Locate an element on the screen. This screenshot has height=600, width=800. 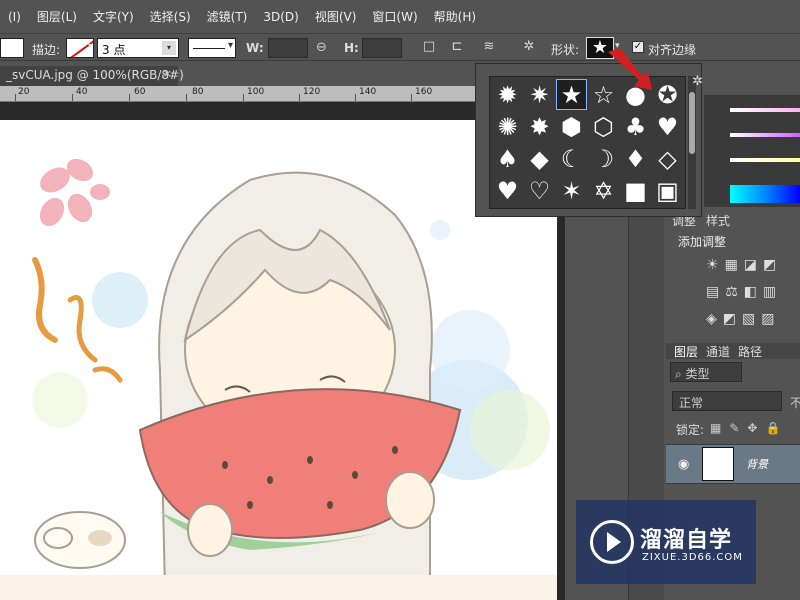
popup-scrollbar is located at coordinates (692, 142).